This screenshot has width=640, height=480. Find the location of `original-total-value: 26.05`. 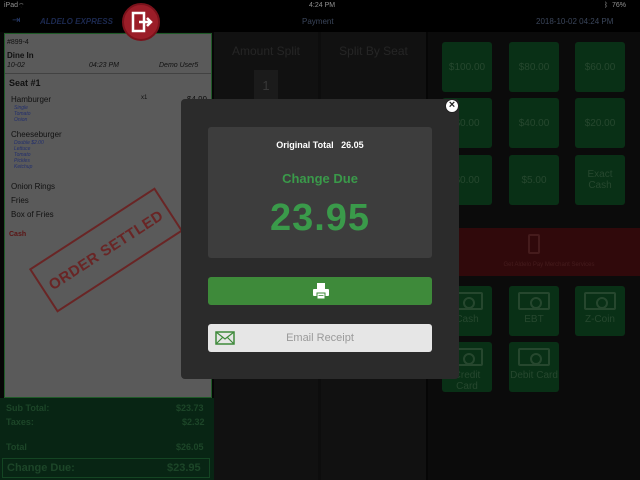

original-total-value: 26.05 is located at coordinates (352, 145).